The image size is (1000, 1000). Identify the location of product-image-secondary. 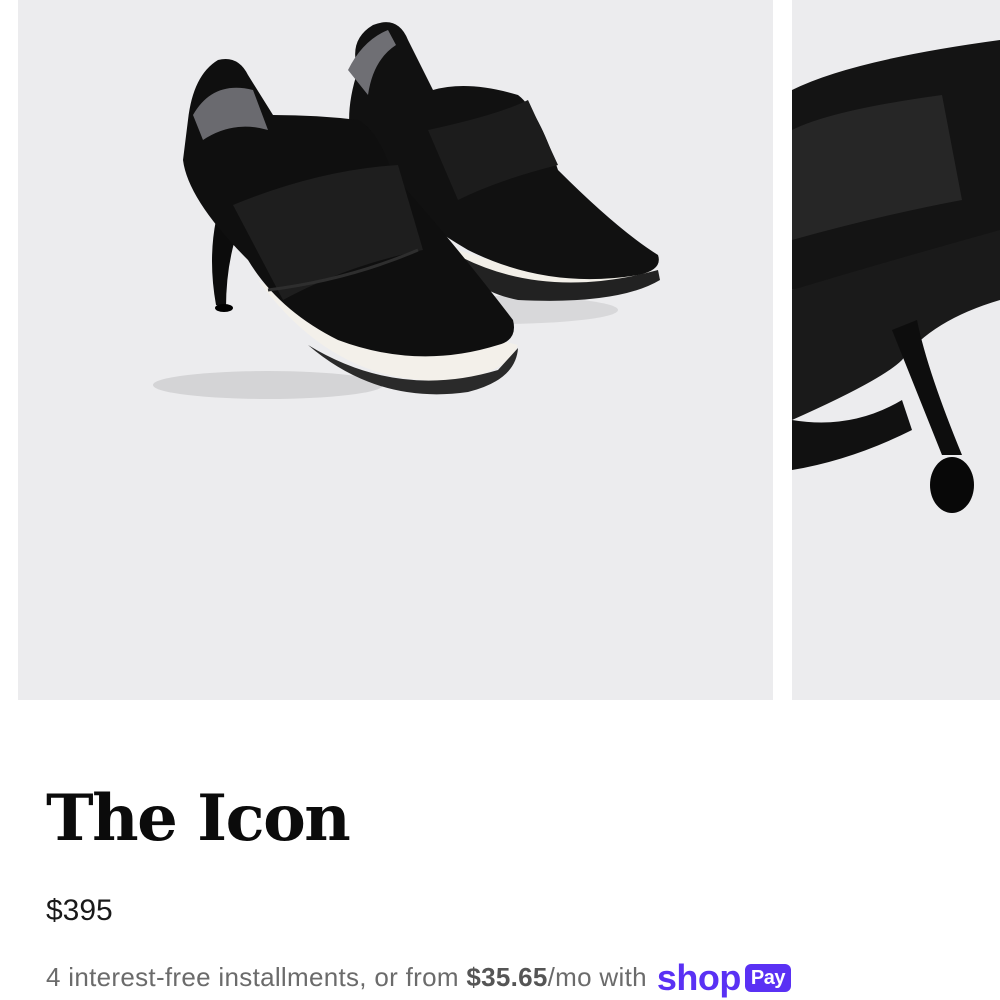
(896, 350).